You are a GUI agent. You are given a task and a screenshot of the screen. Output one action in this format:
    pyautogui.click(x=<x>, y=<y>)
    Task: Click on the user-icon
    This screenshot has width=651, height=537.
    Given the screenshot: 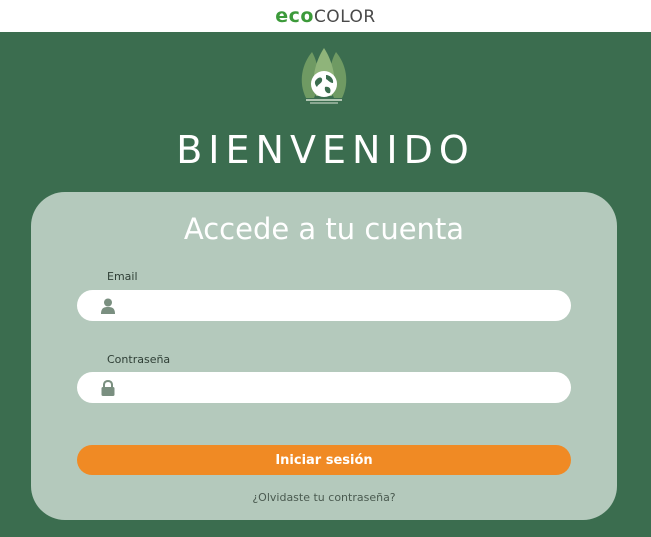 What is the action you would take?
    pyautogui.click(x=108, y=306)
    